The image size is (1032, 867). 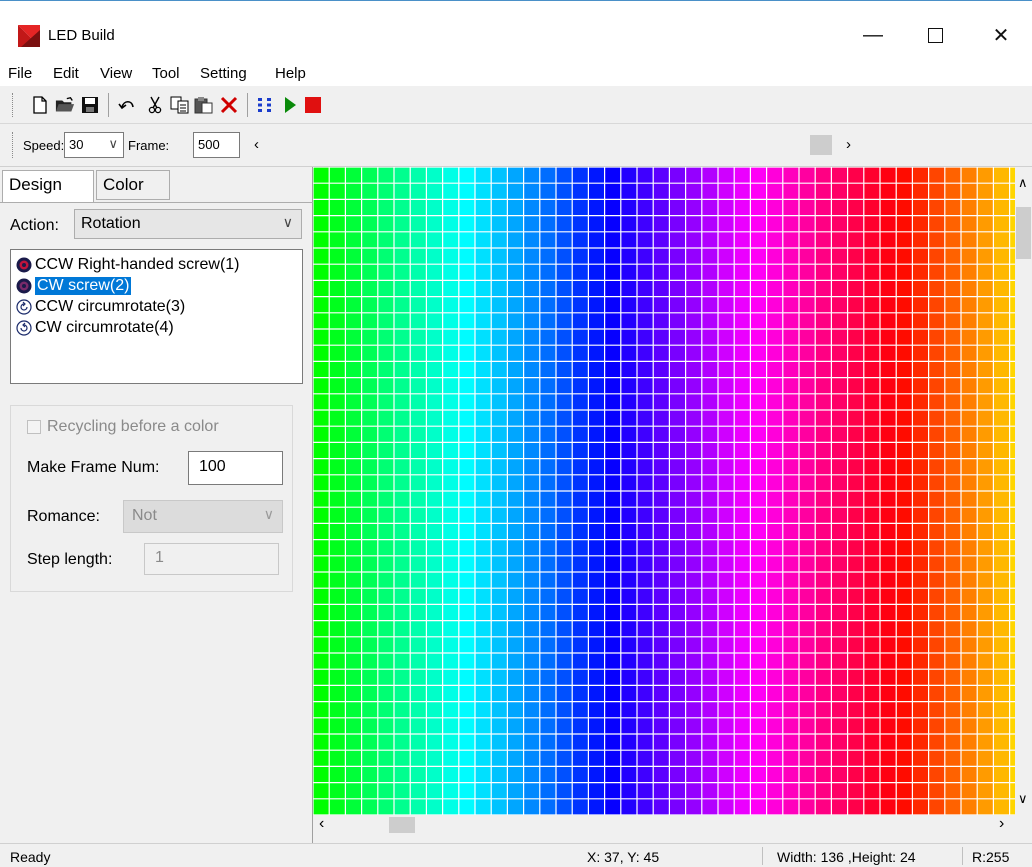 I want to click on delete-icon, so click(x=229, y=105).